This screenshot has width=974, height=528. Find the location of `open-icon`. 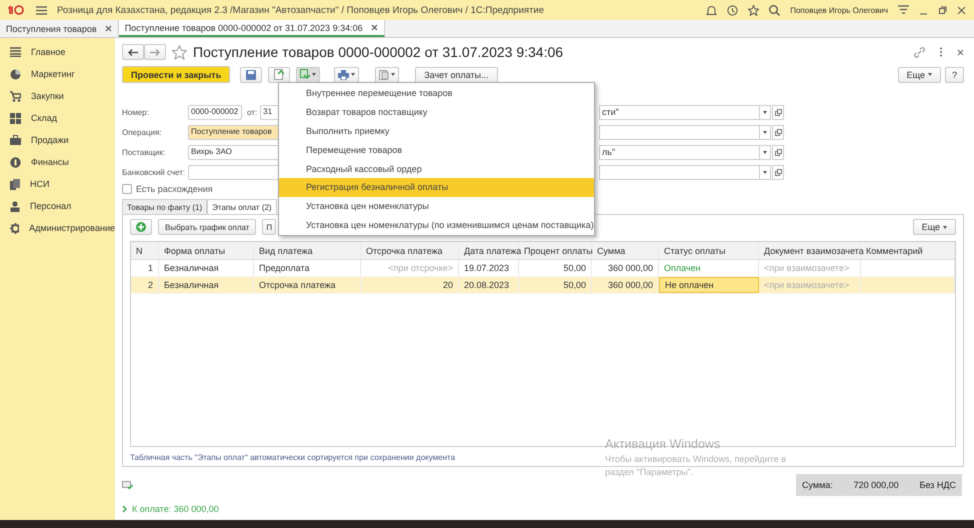

open-icon is located at coordinates (778, 172).